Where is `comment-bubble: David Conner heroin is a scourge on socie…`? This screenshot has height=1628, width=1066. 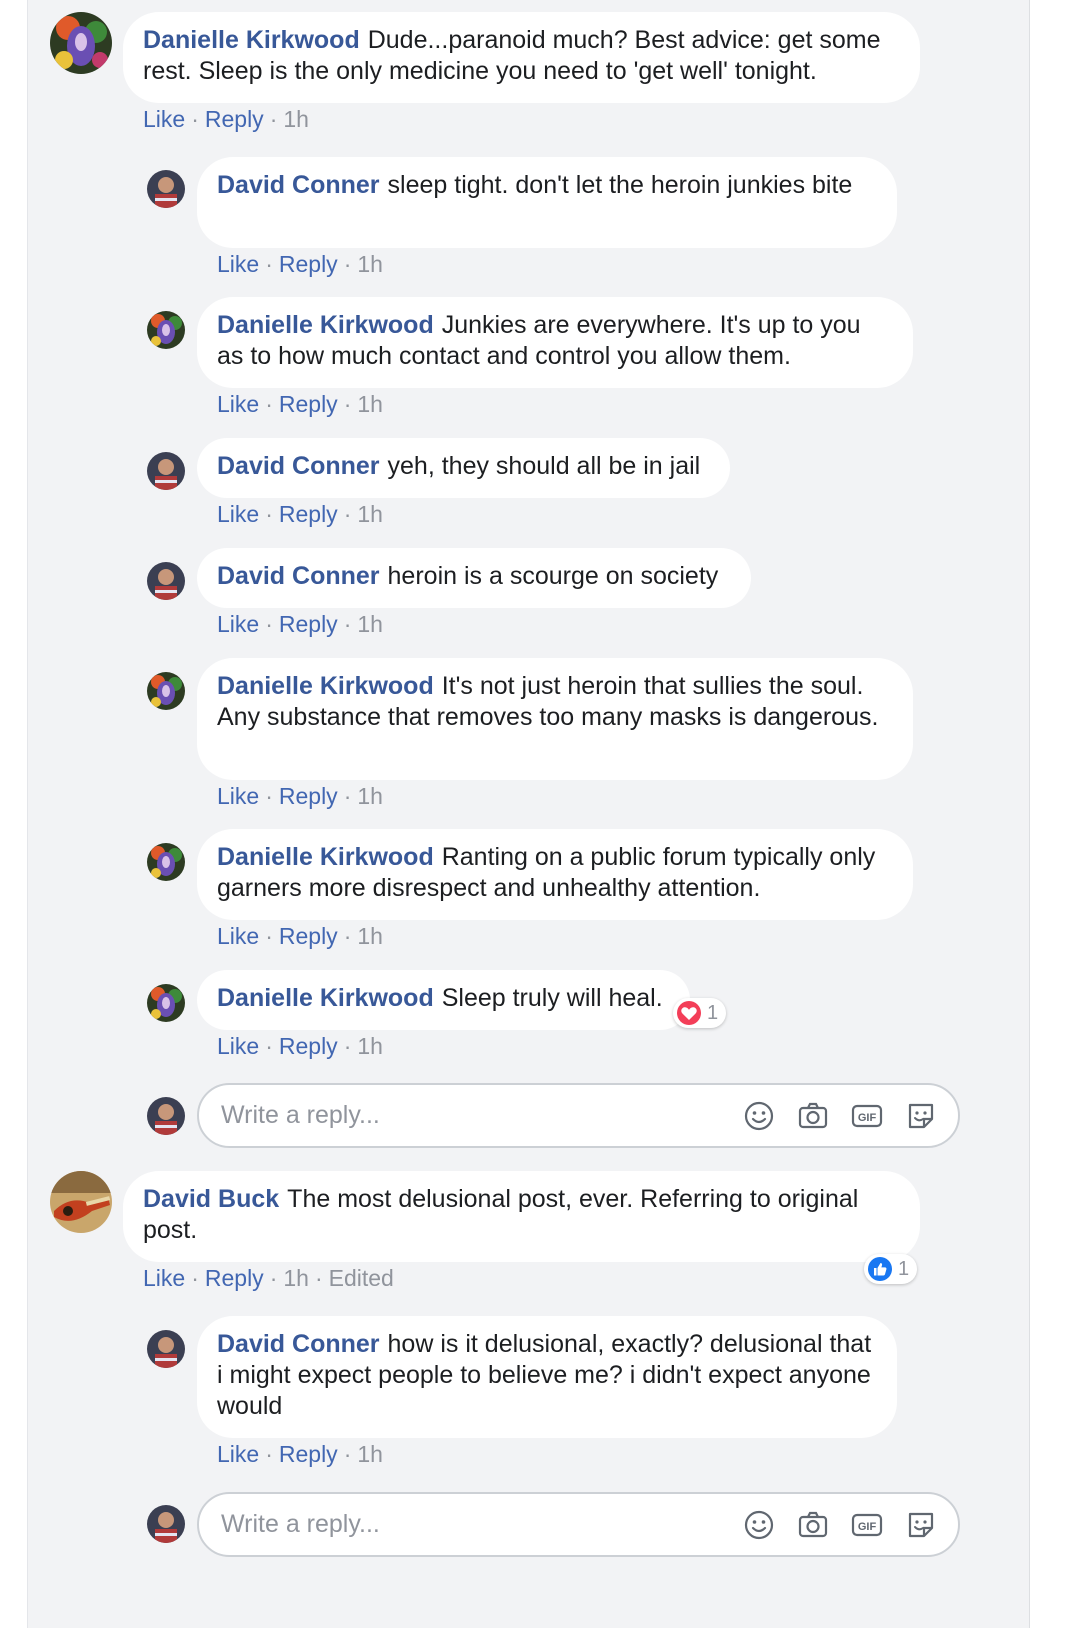
comment-bubble: David Conner heroin is a scourge on socie… is located at coordinates (474, 578).